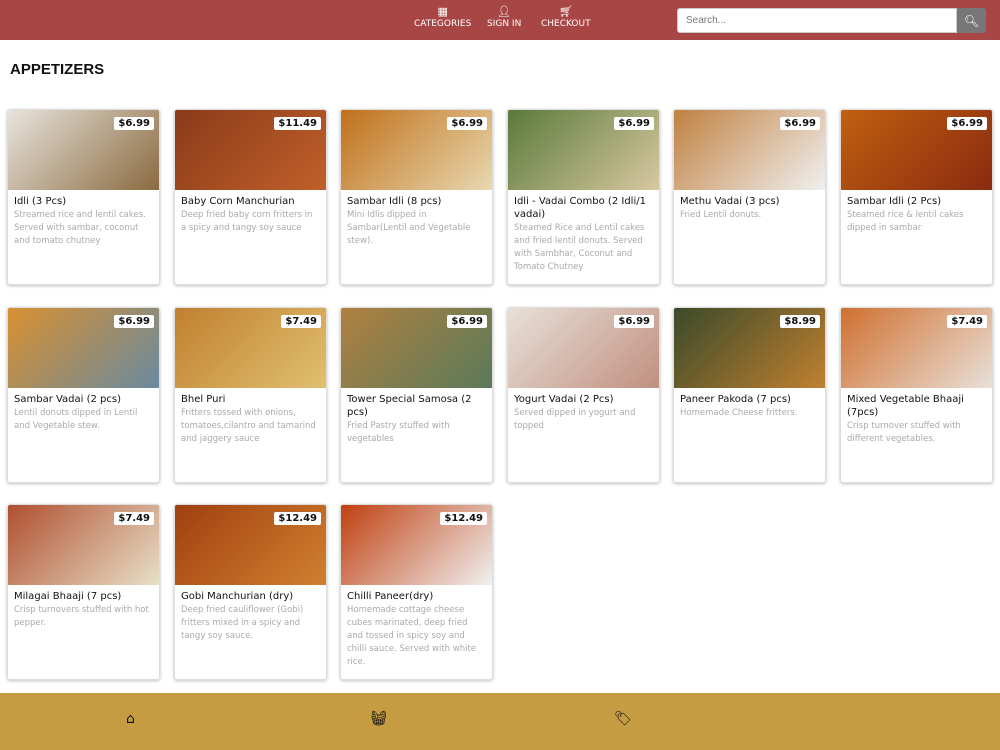 This screenshot has width=1000, height=750. Describe the element at coordinates (68, 399) in the screenshot. I see `menu-item-title: Sambar Vadai (2 pcs)` at that location.